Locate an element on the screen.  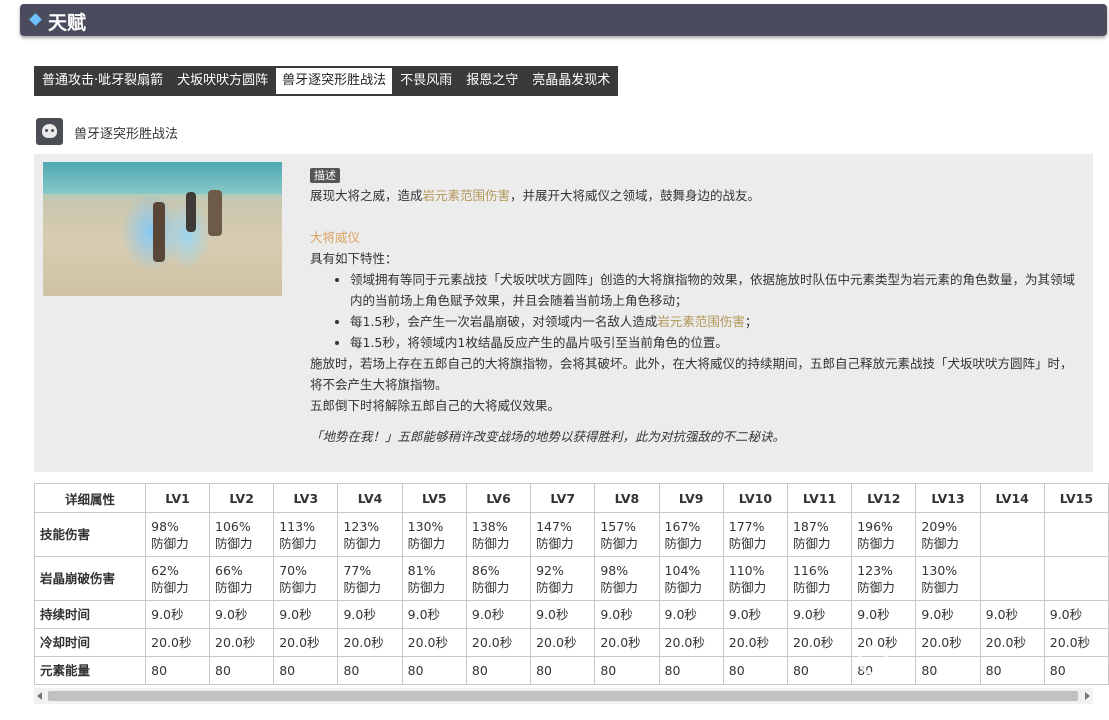
tab-passive-3: 亮晶晶发现术 is located at coordinates (571, 81).